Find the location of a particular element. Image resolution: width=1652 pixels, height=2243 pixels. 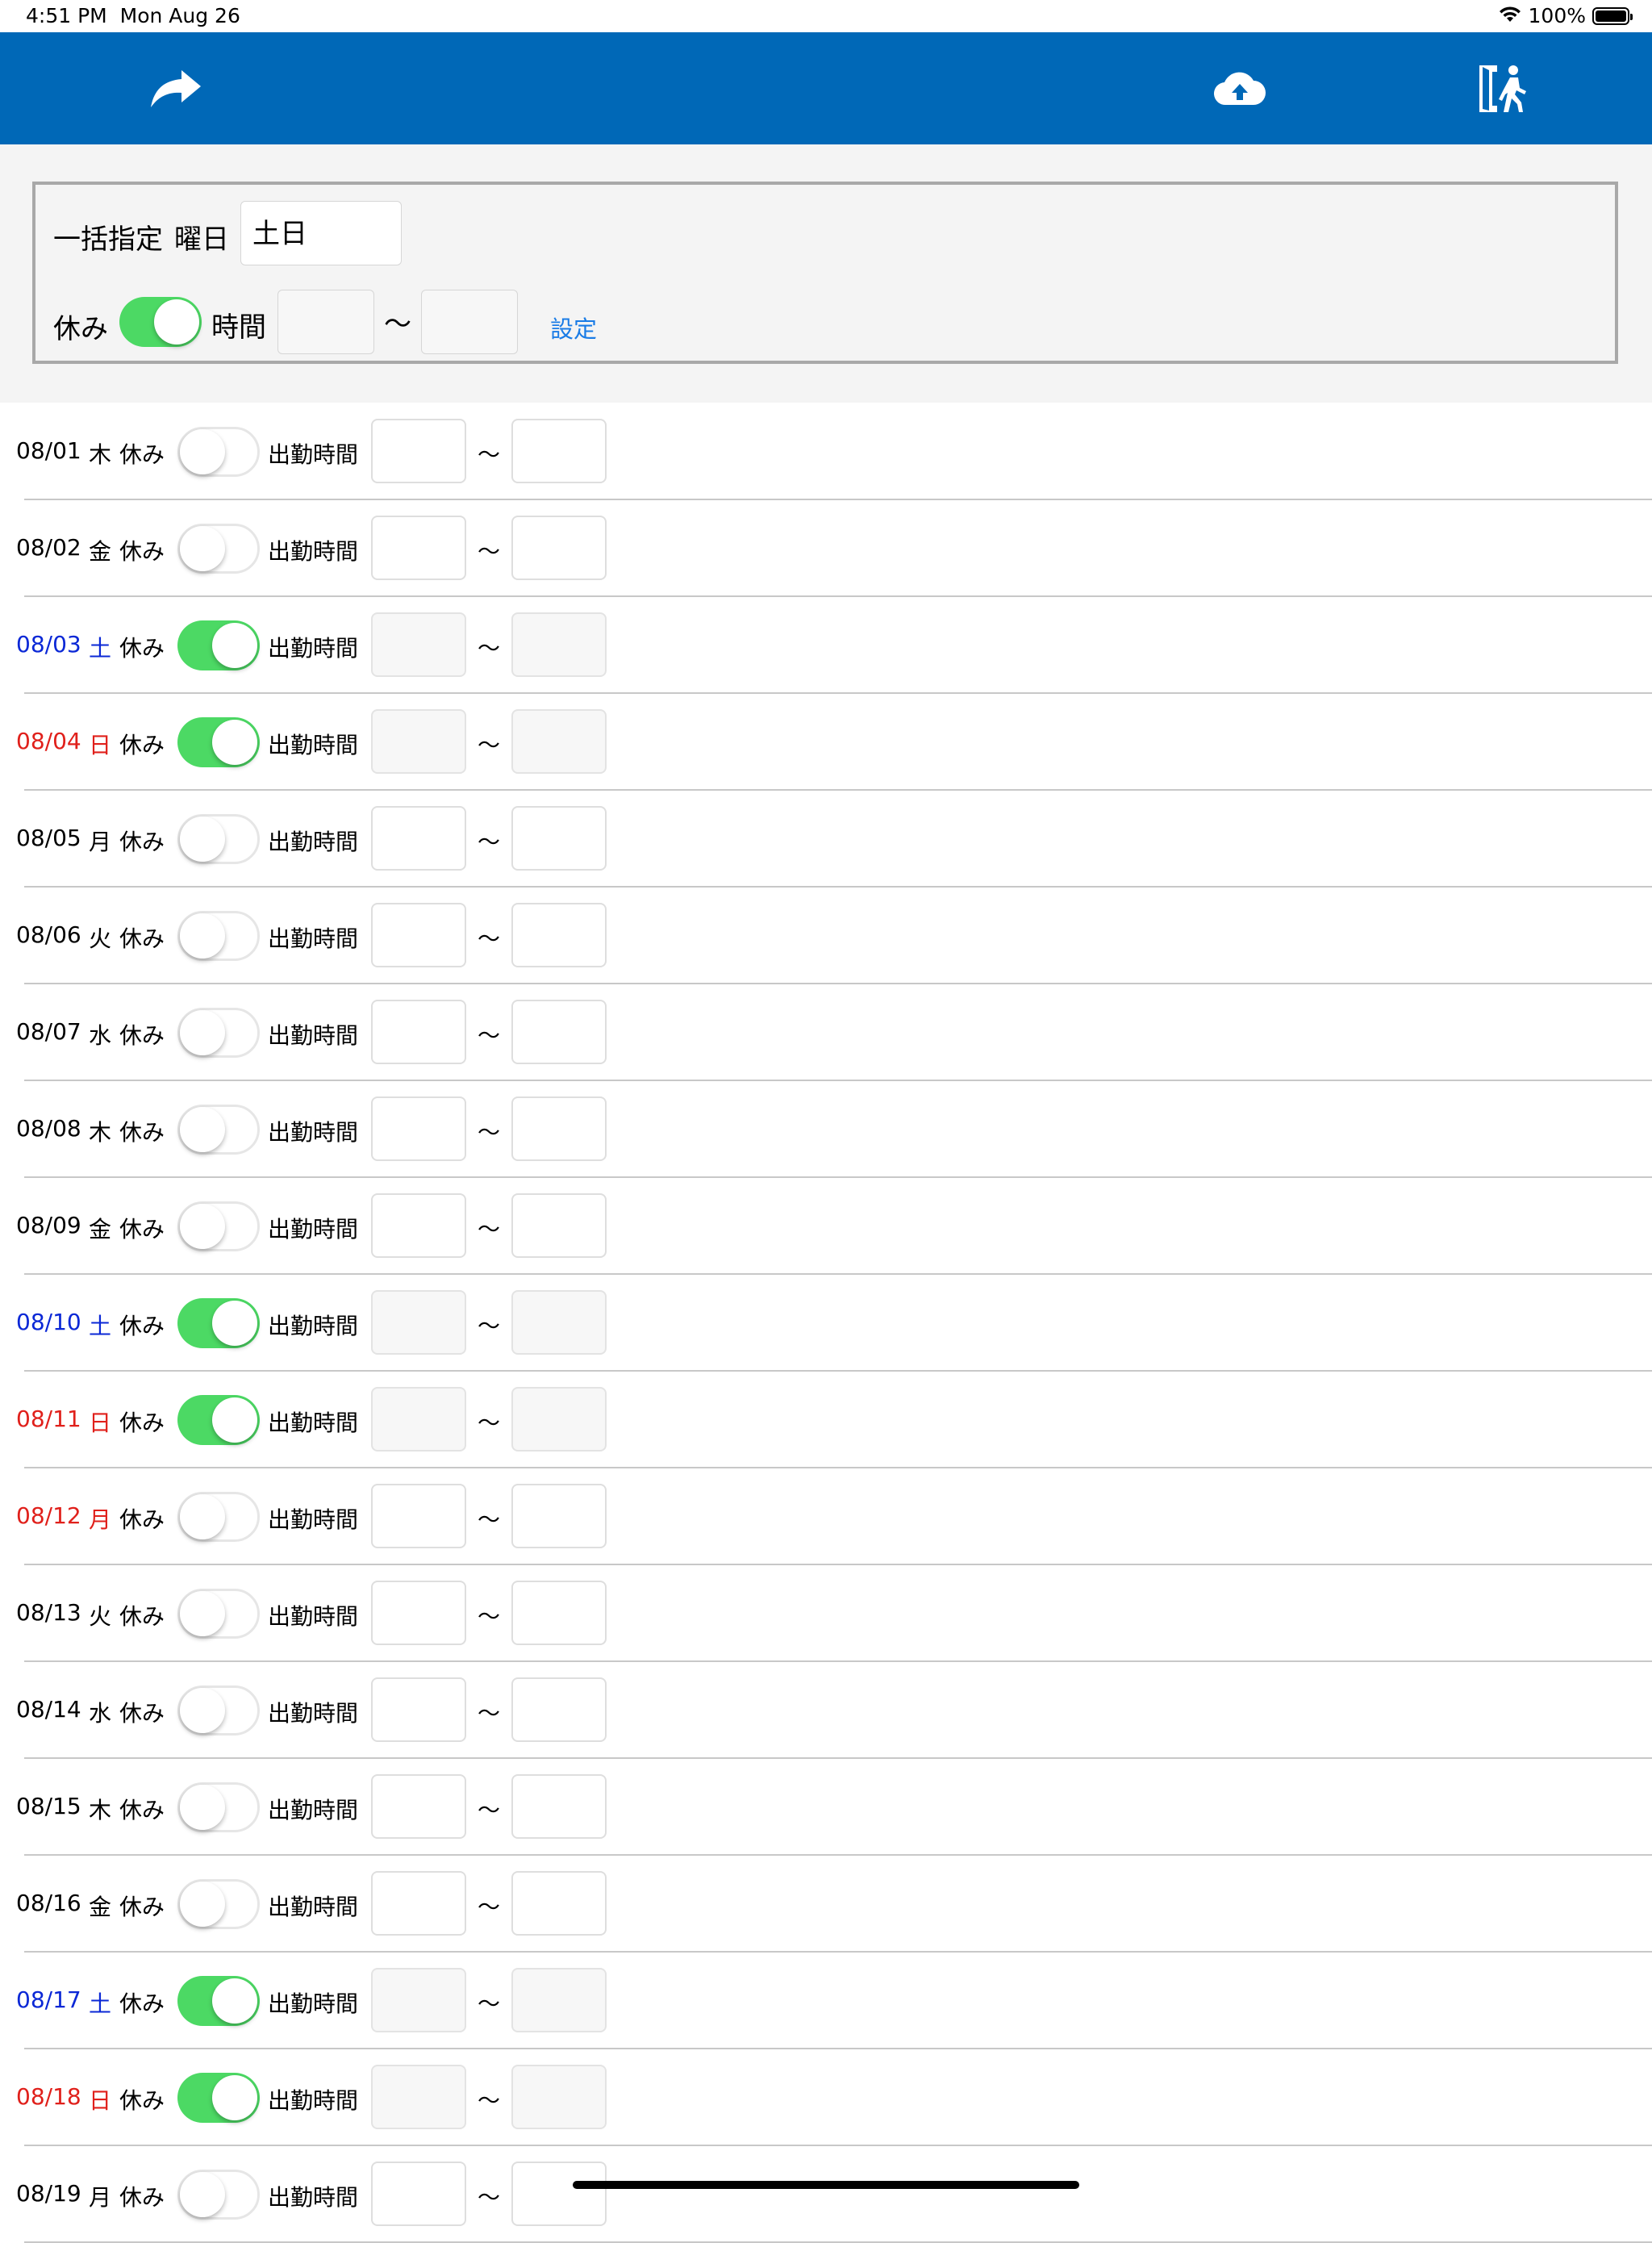

bulk-end-time-input is located at coordinates (469, 322).